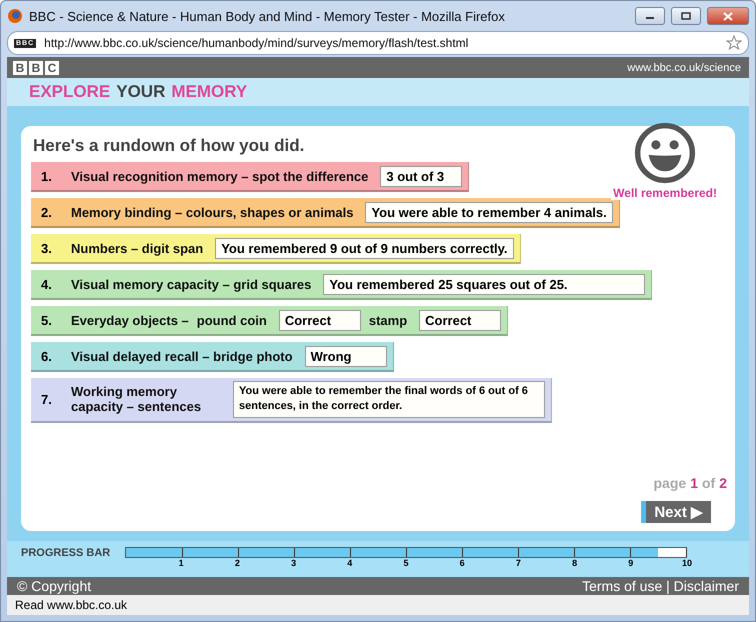 Image resolution: width=756 pixels, height=622 pixels. What do you see at coordinates (47, 356) in the screenshot?
I see `row-number: 6.` at bounding box center [47, 356].